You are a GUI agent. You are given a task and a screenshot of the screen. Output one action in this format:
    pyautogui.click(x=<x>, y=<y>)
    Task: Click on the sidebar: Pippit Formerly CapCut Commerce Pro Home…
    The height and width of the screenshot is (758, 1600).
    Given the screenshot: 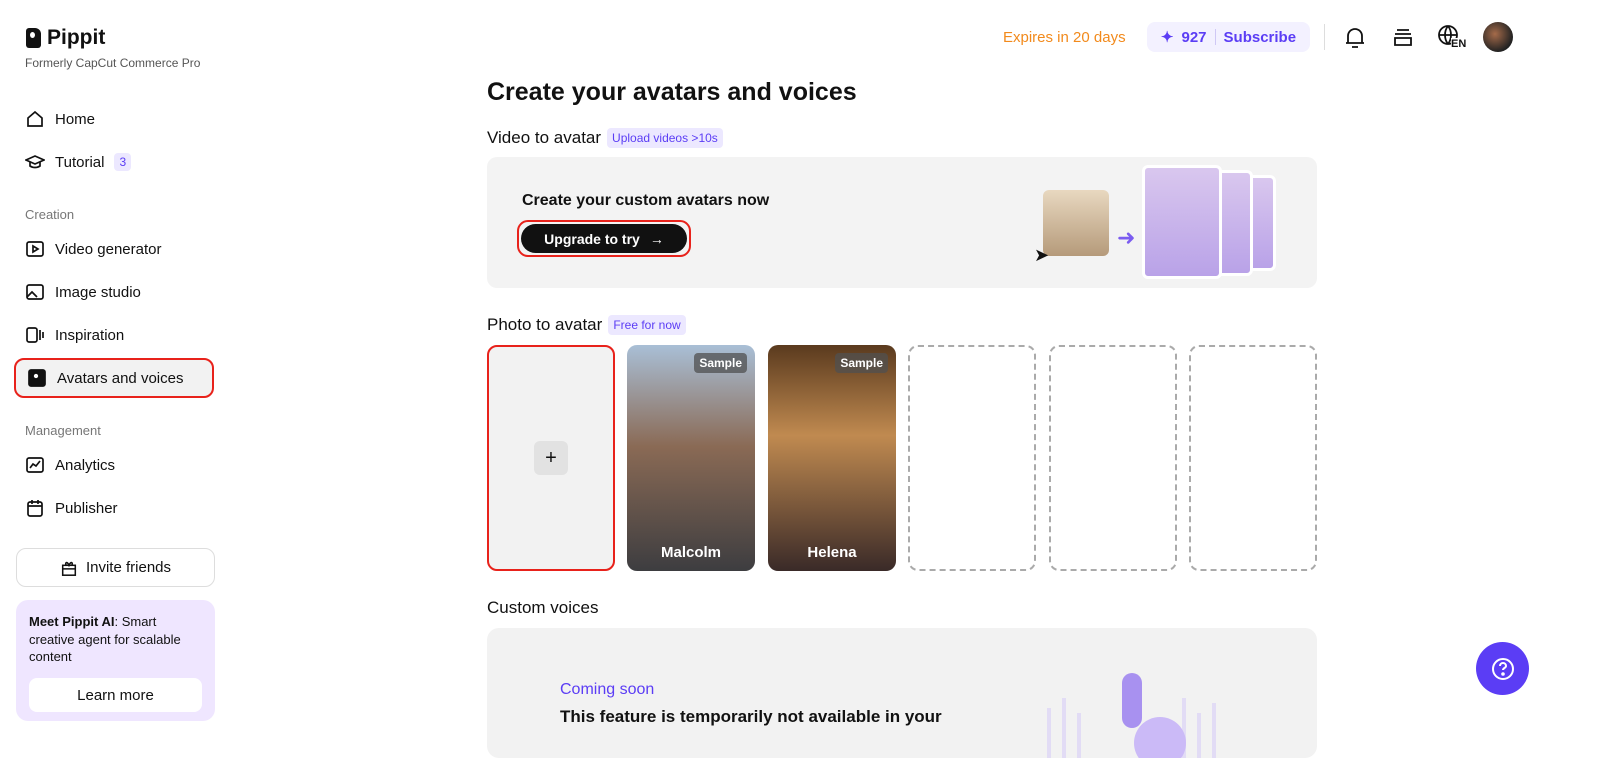 What is the action you would take?
    pyautogui.click(x=116, y=374)
    